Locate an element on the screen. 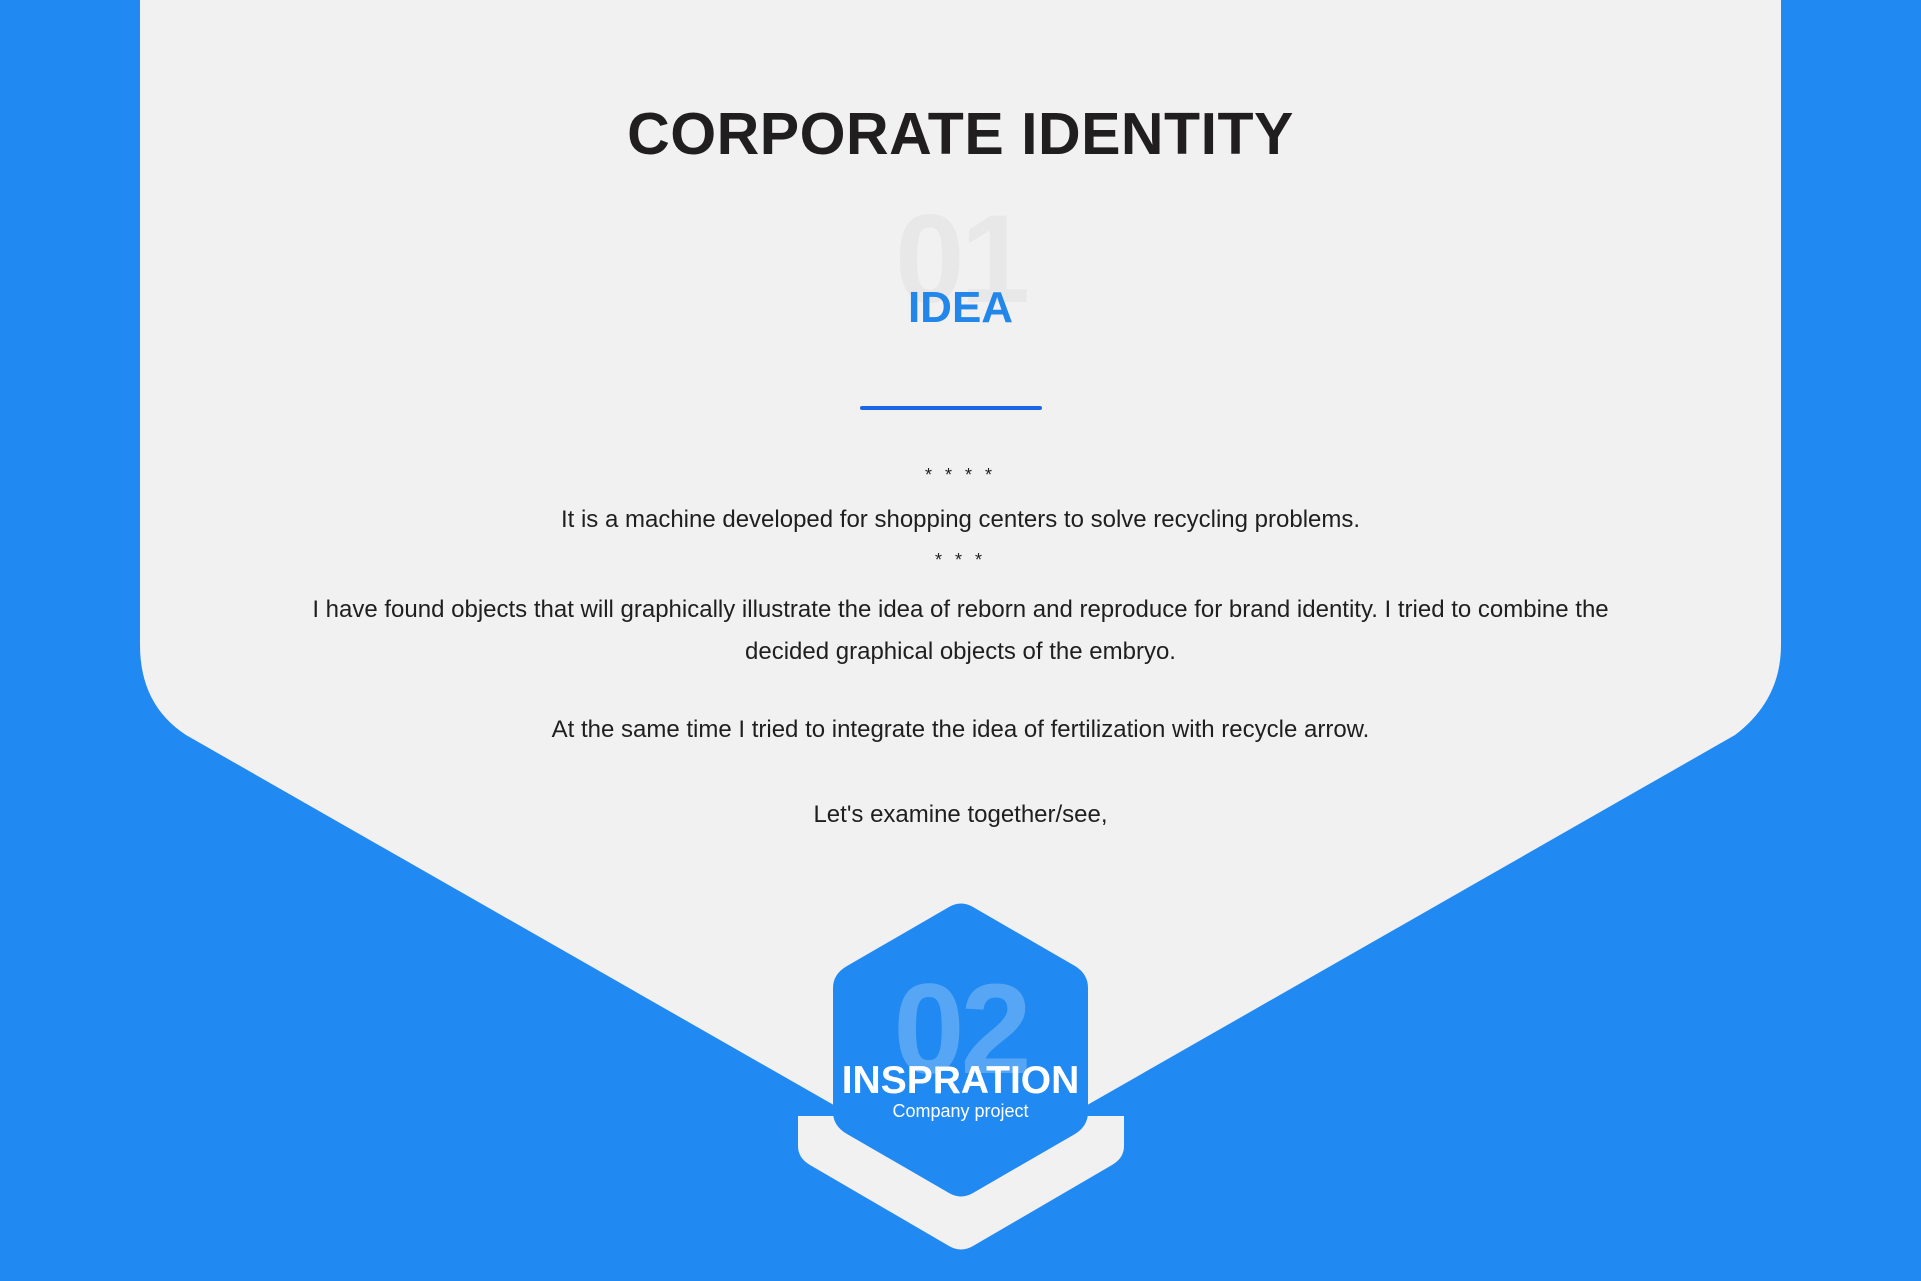 The height and width of the screenshot is (1281, 1921). badge-heading: INSPRATION is located at coordinates (960, 1080).